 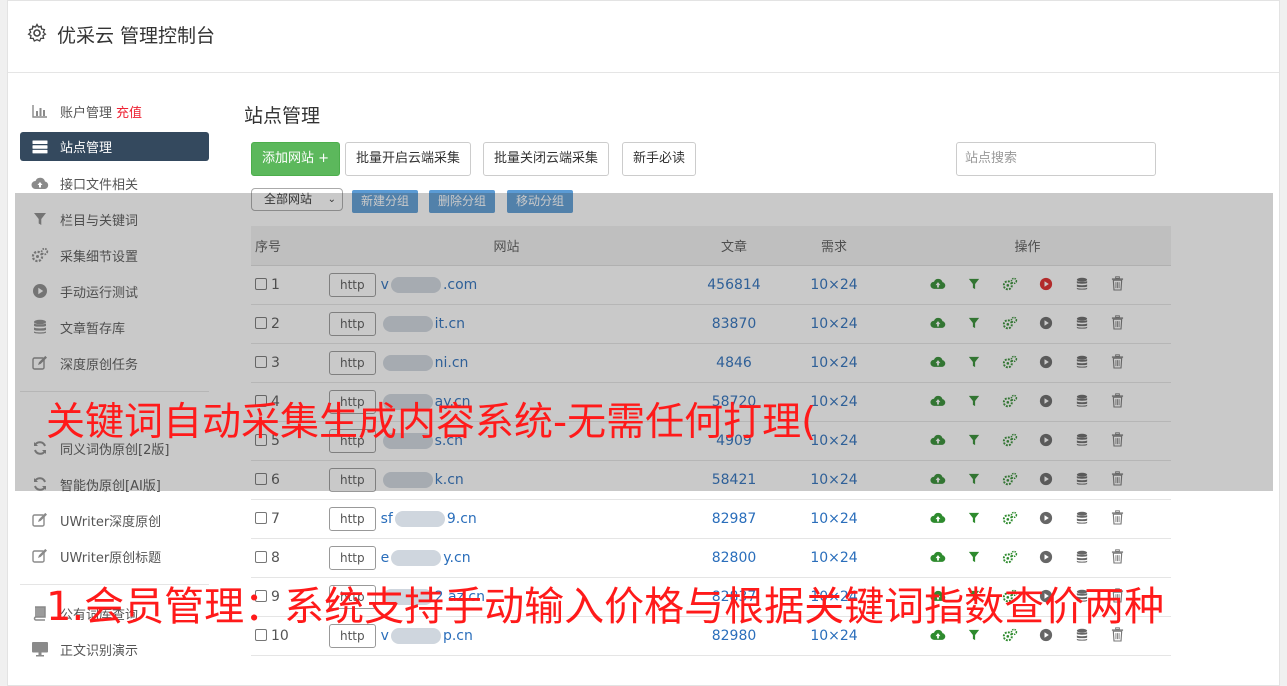 What do you see at coordinates (1056, 159) in the screenshot?
I see `site-search-input: 站点搜索` at bounding box center [1056, 159].